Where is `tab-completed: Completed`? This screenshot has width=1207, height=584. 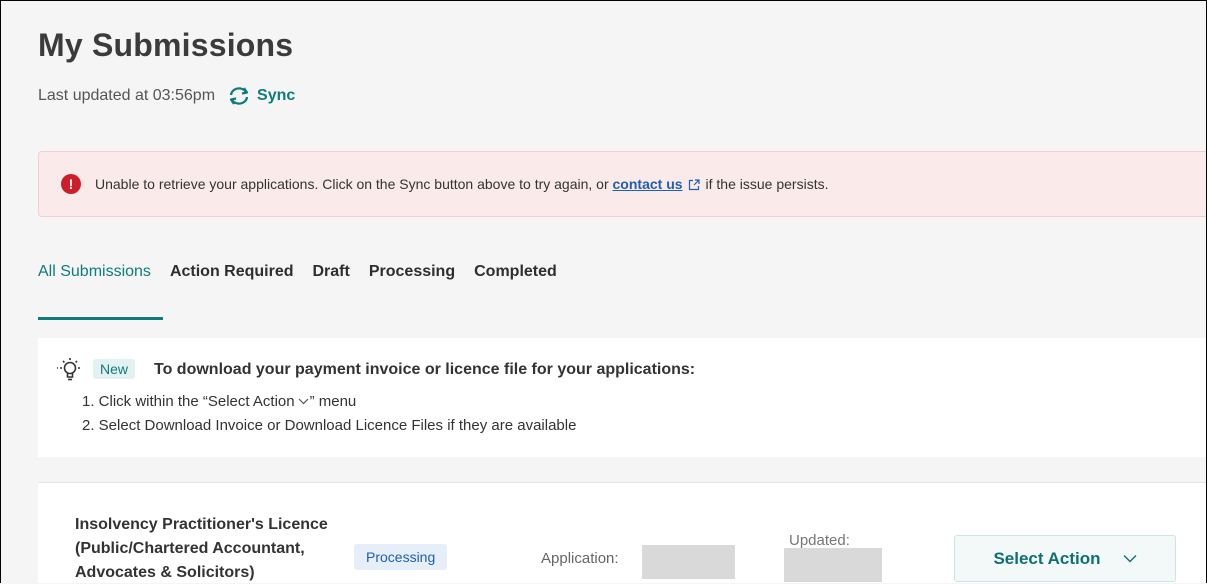
tab-completed: Completed is located at coordinates (515, 272).